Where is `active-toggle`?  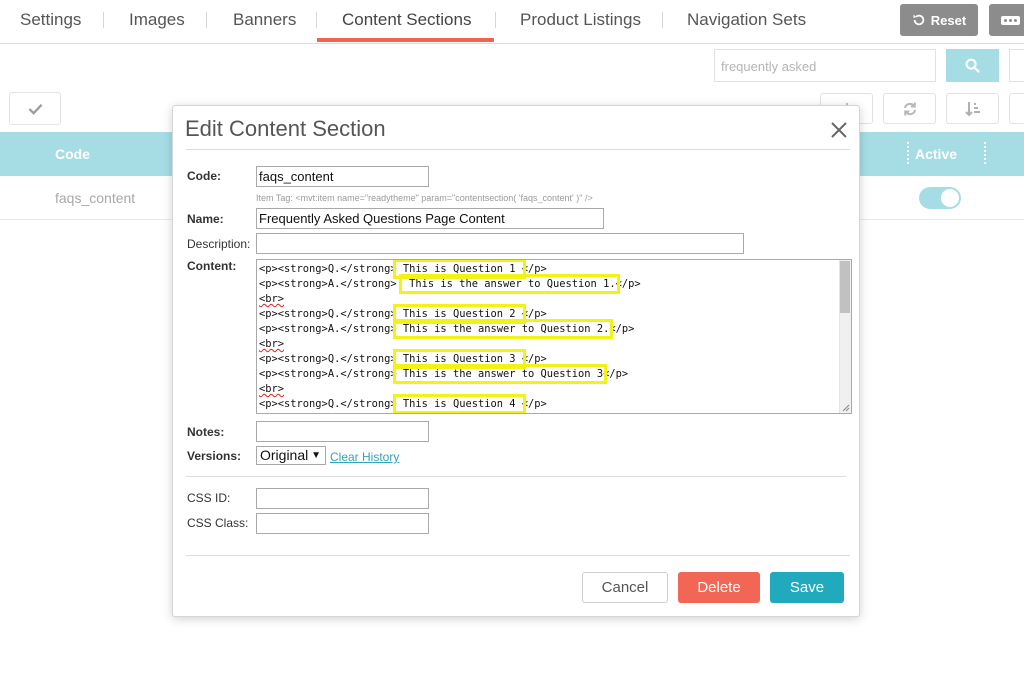
active-toggle is located at coordinates (940, 198).